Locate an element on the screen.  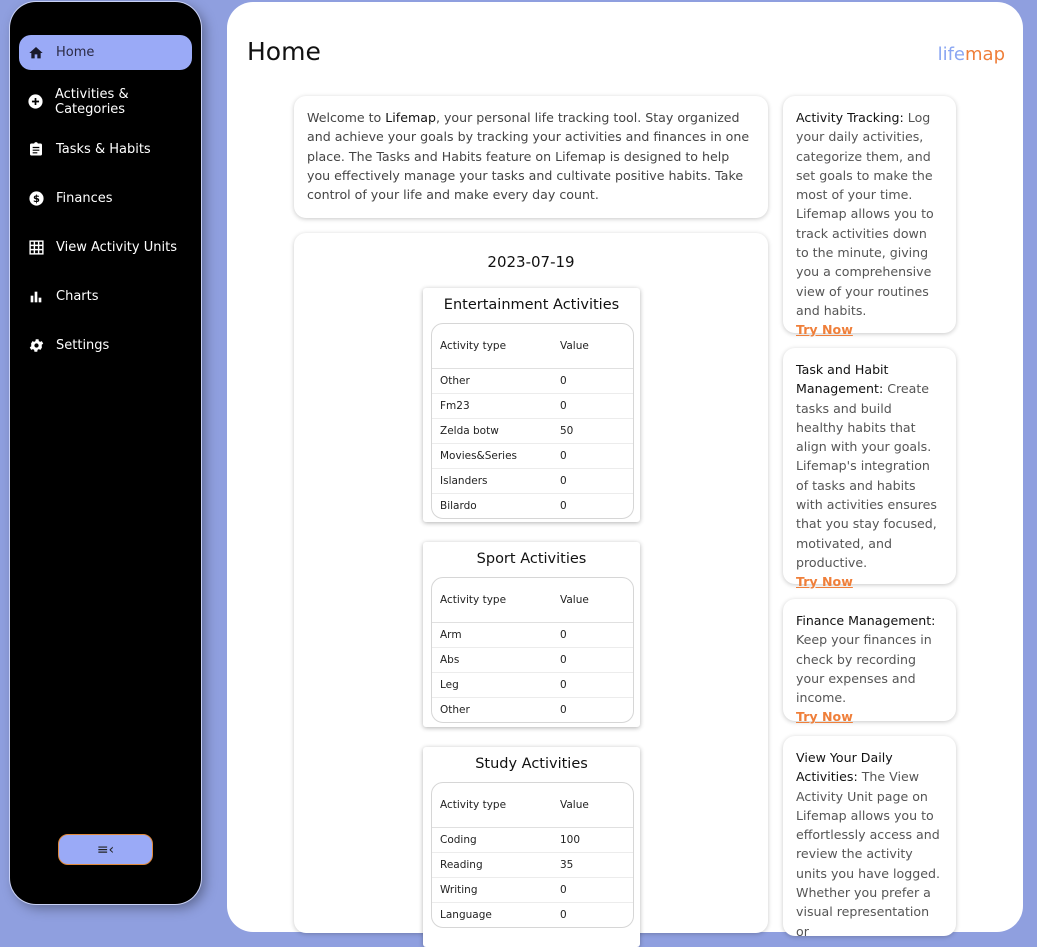
grid-icon is located at coordinates (36, 248).